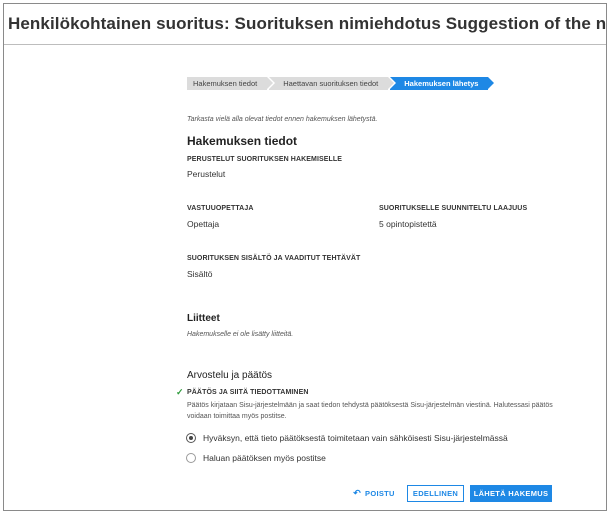  Describe the element at coordinates (180, 392) in the screenshot. I see `checkmark-icon: ✓` at that location.